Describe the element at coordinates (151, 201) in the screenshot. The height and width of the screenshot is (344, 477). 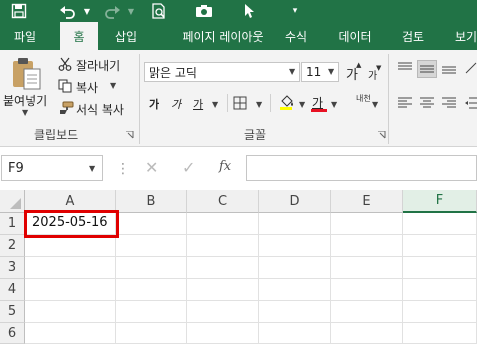
I see `column-header-b: B` at that location.